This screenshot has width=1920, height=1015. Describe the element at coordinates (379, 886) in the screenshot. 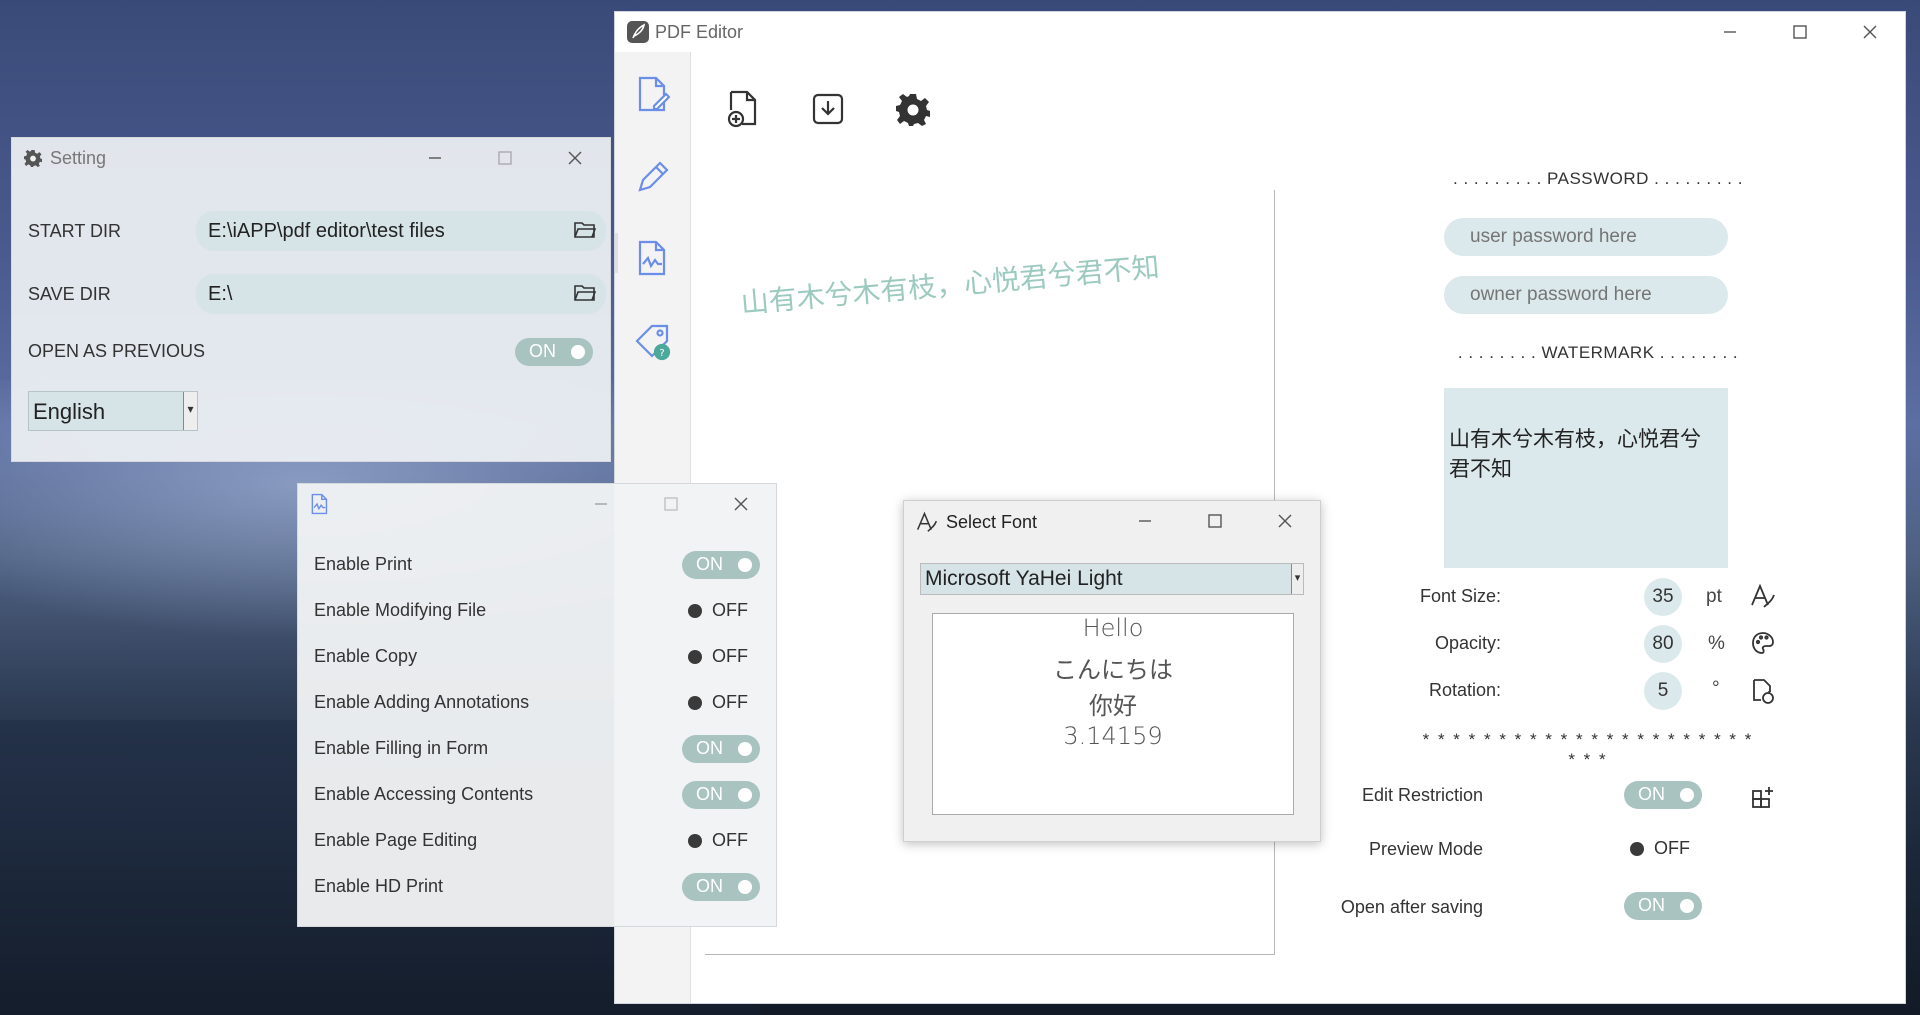

I see `permission-label-enable-hd-print: Enable HD Print` at that location.